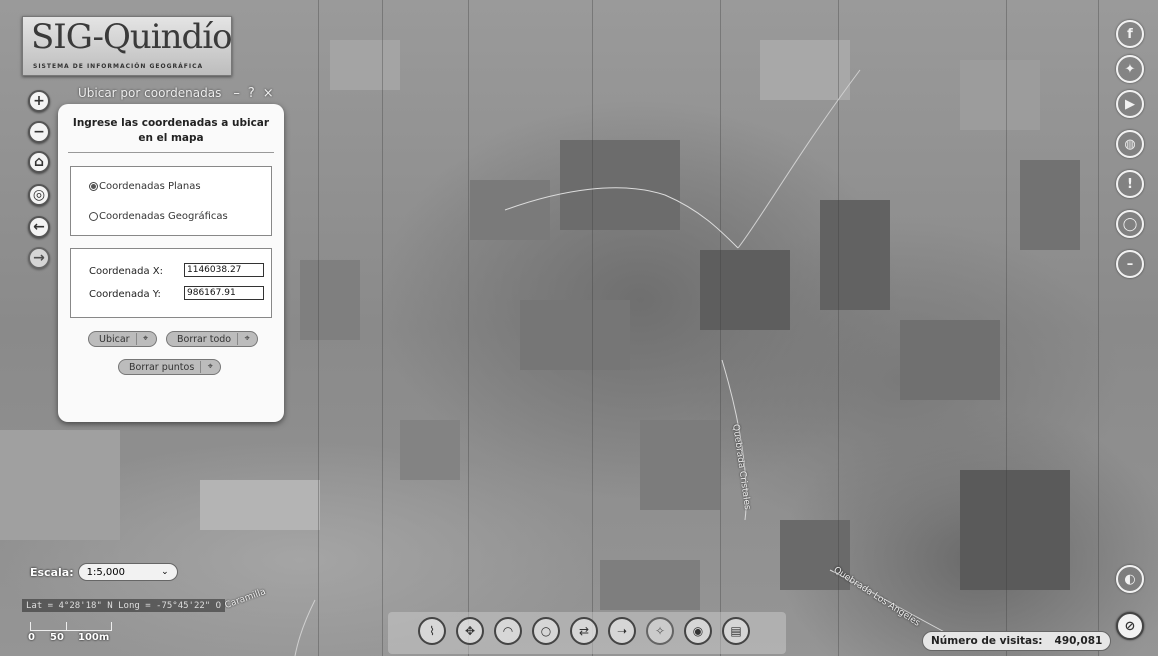 The width and height of the screenshot is (1158, 656). I want to click on camera-icon: ◉, so click(698, 631).